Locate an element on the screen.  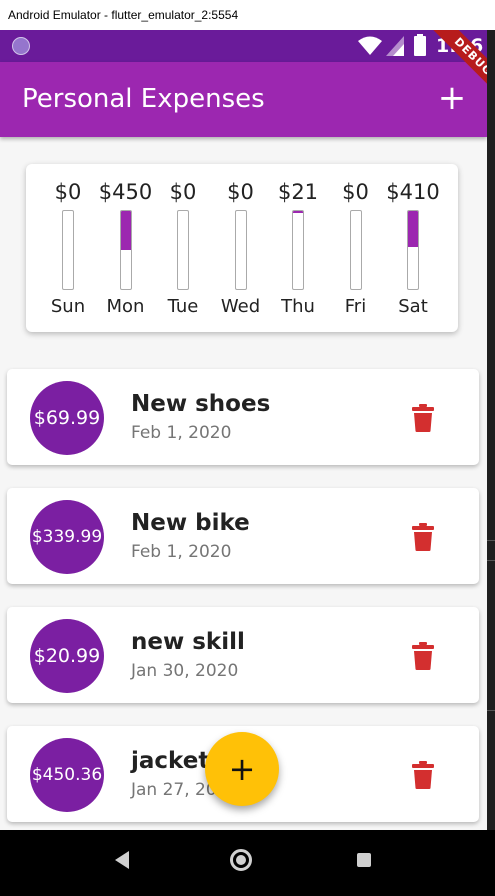
transaction-amount: $339.99 is located at coordinates (67, 537).